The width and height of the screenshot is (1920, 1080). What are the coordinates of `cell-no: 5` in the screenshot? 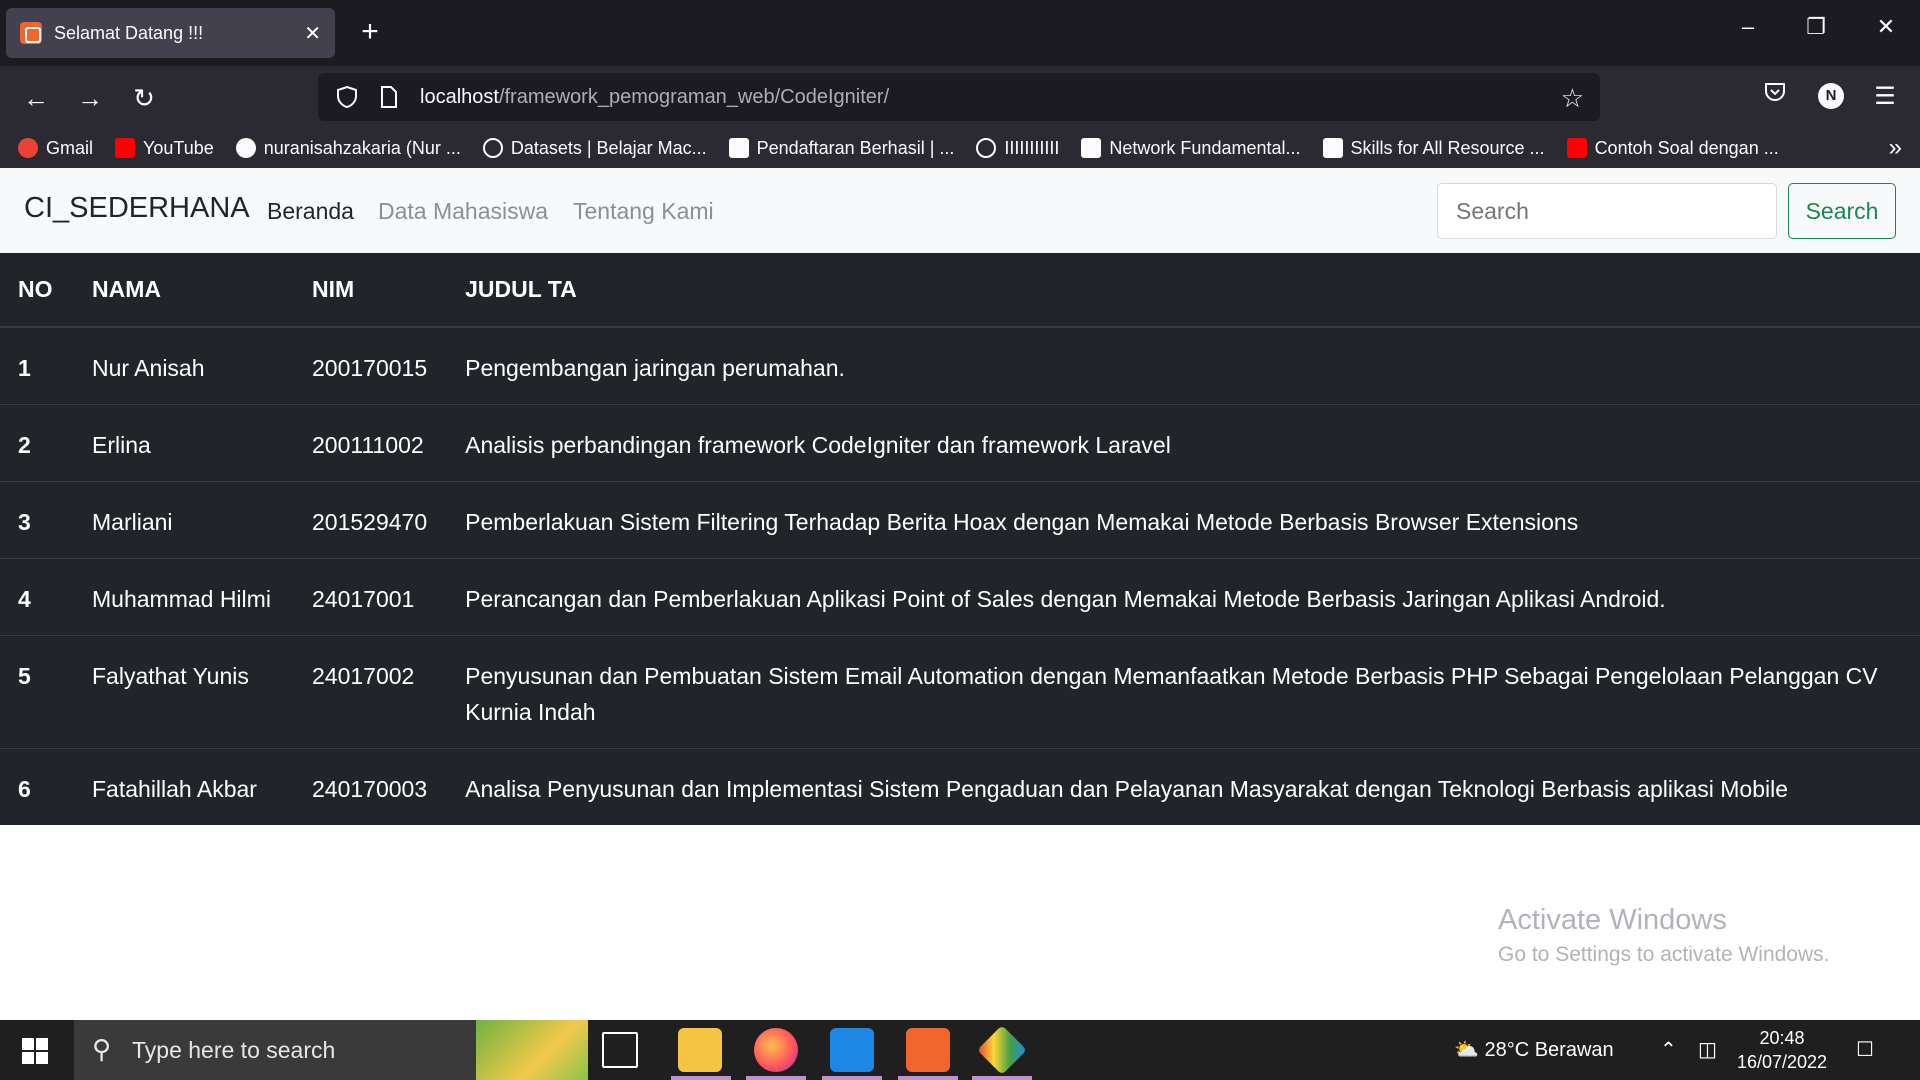 It's located at (37, 692).